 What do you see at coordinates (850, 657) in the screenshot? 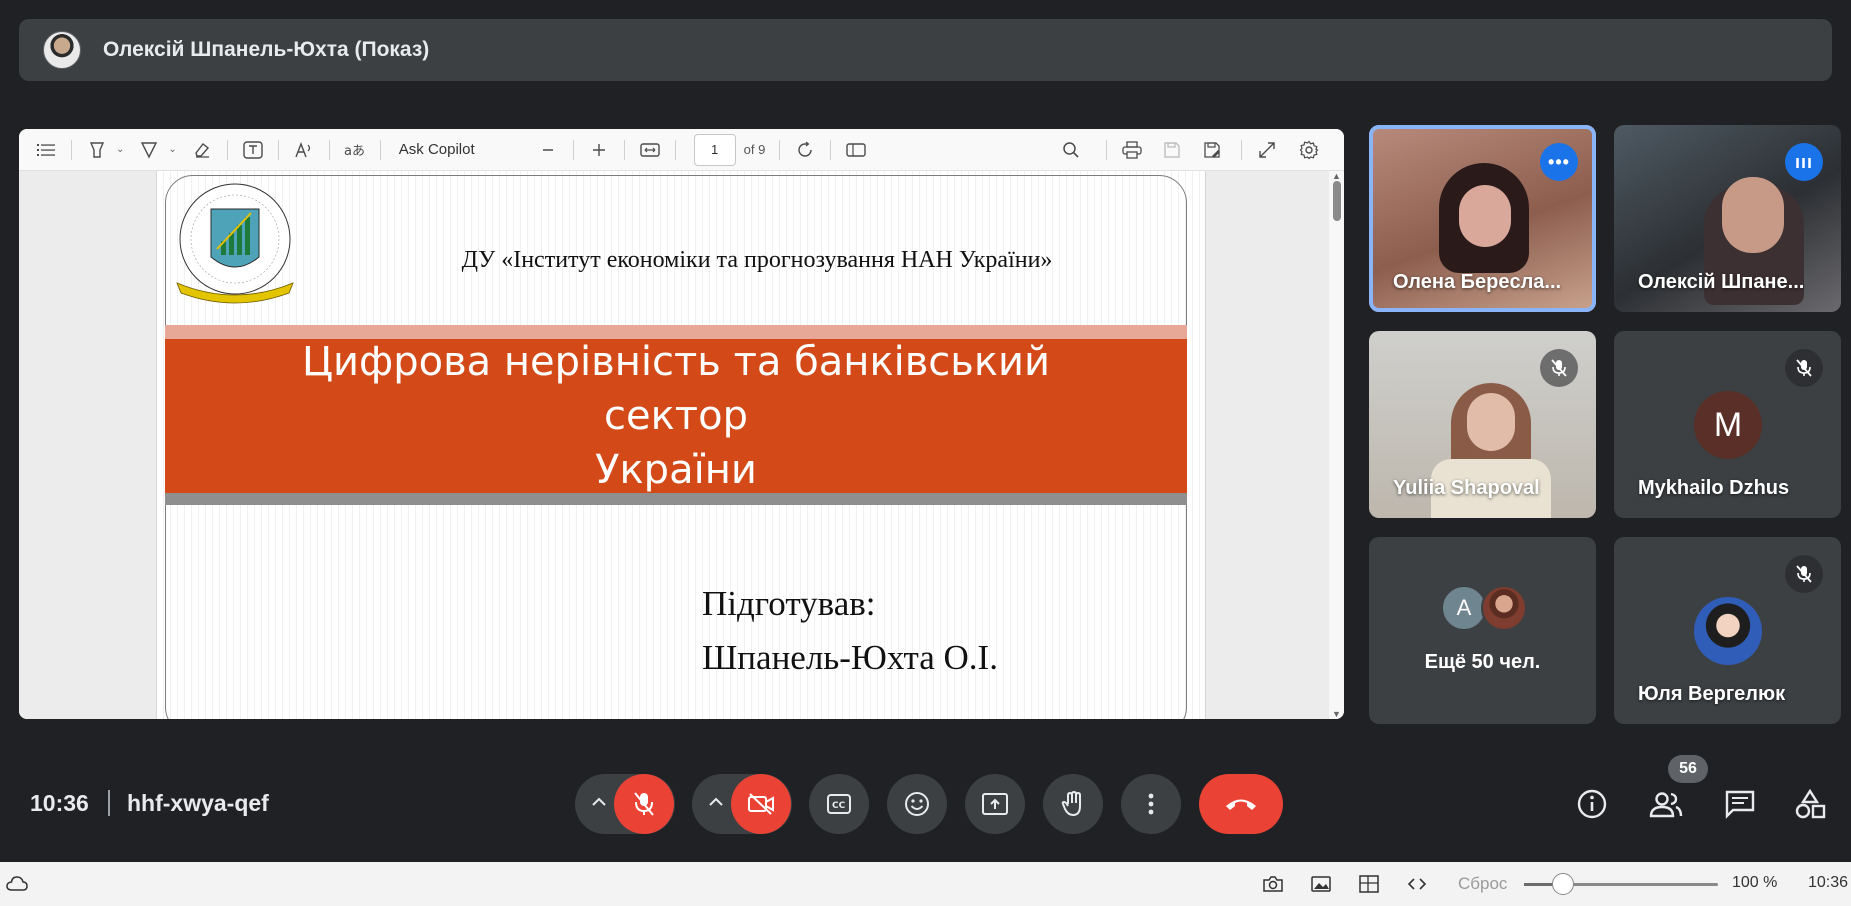
I see `prepared-name: Шпанель-Юхта О.І.` at bounding box center [850, 657].